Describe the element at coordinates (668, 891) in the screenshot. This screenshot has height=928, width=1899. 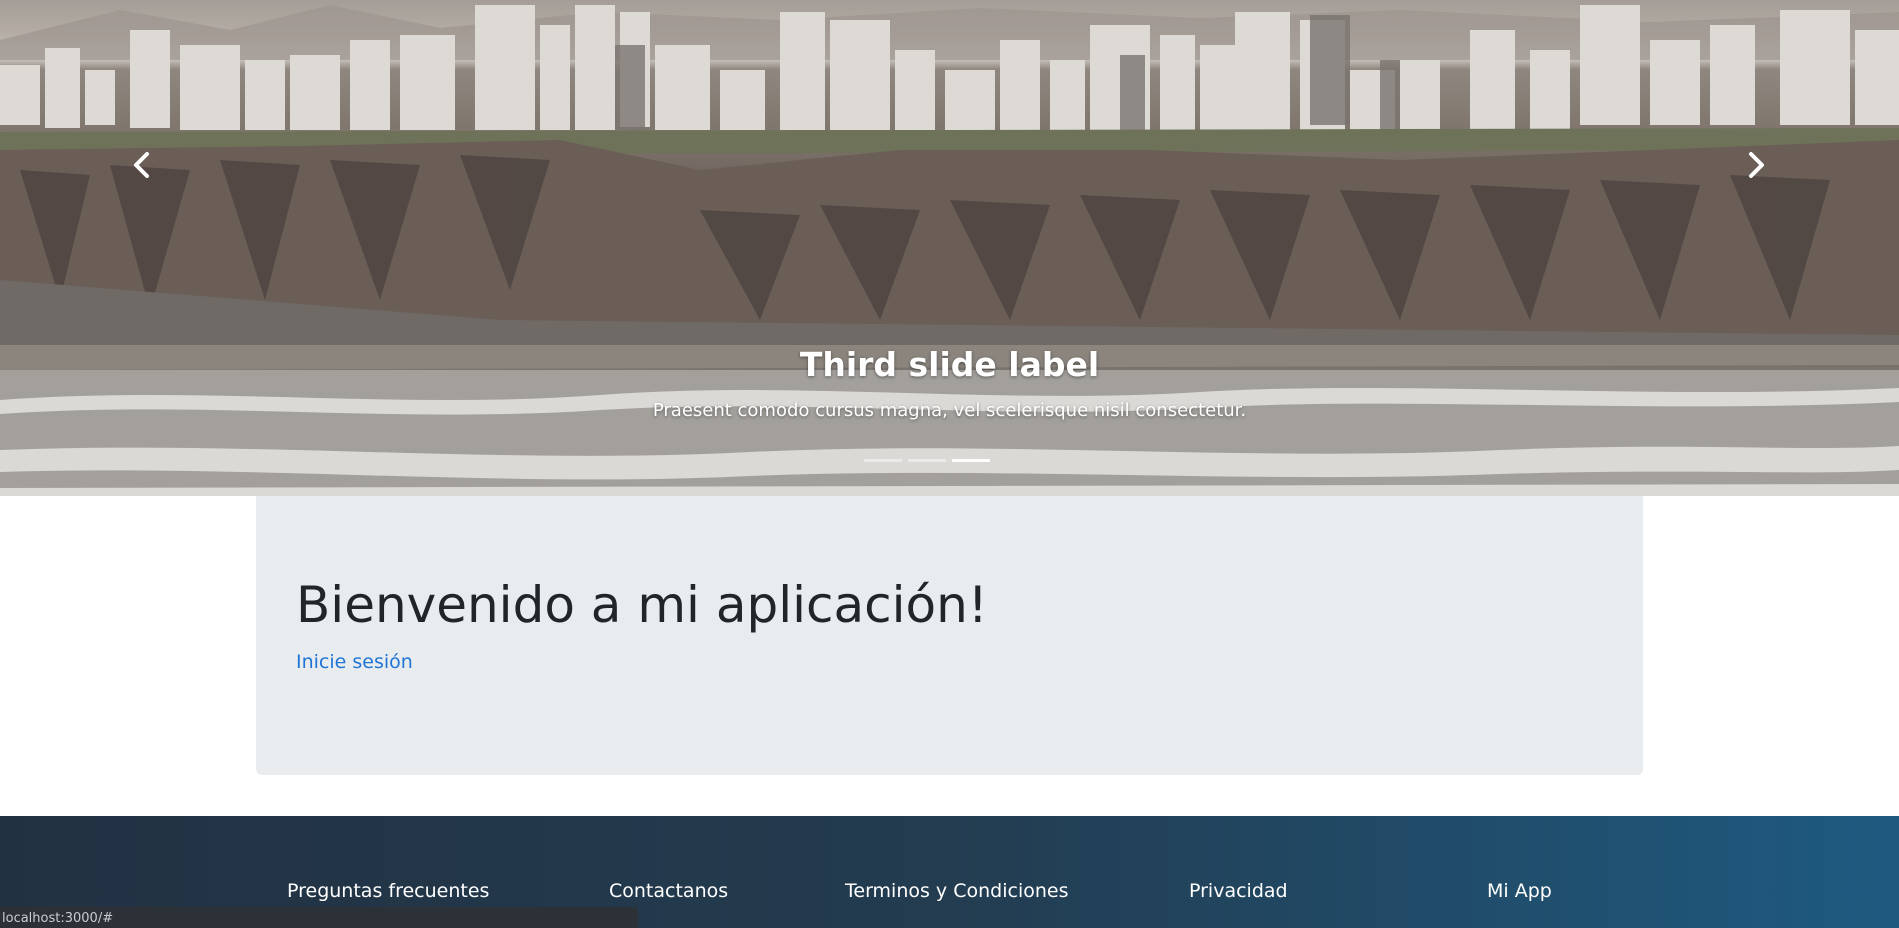
I see `footer-link-contact: Contactanos` at that location.